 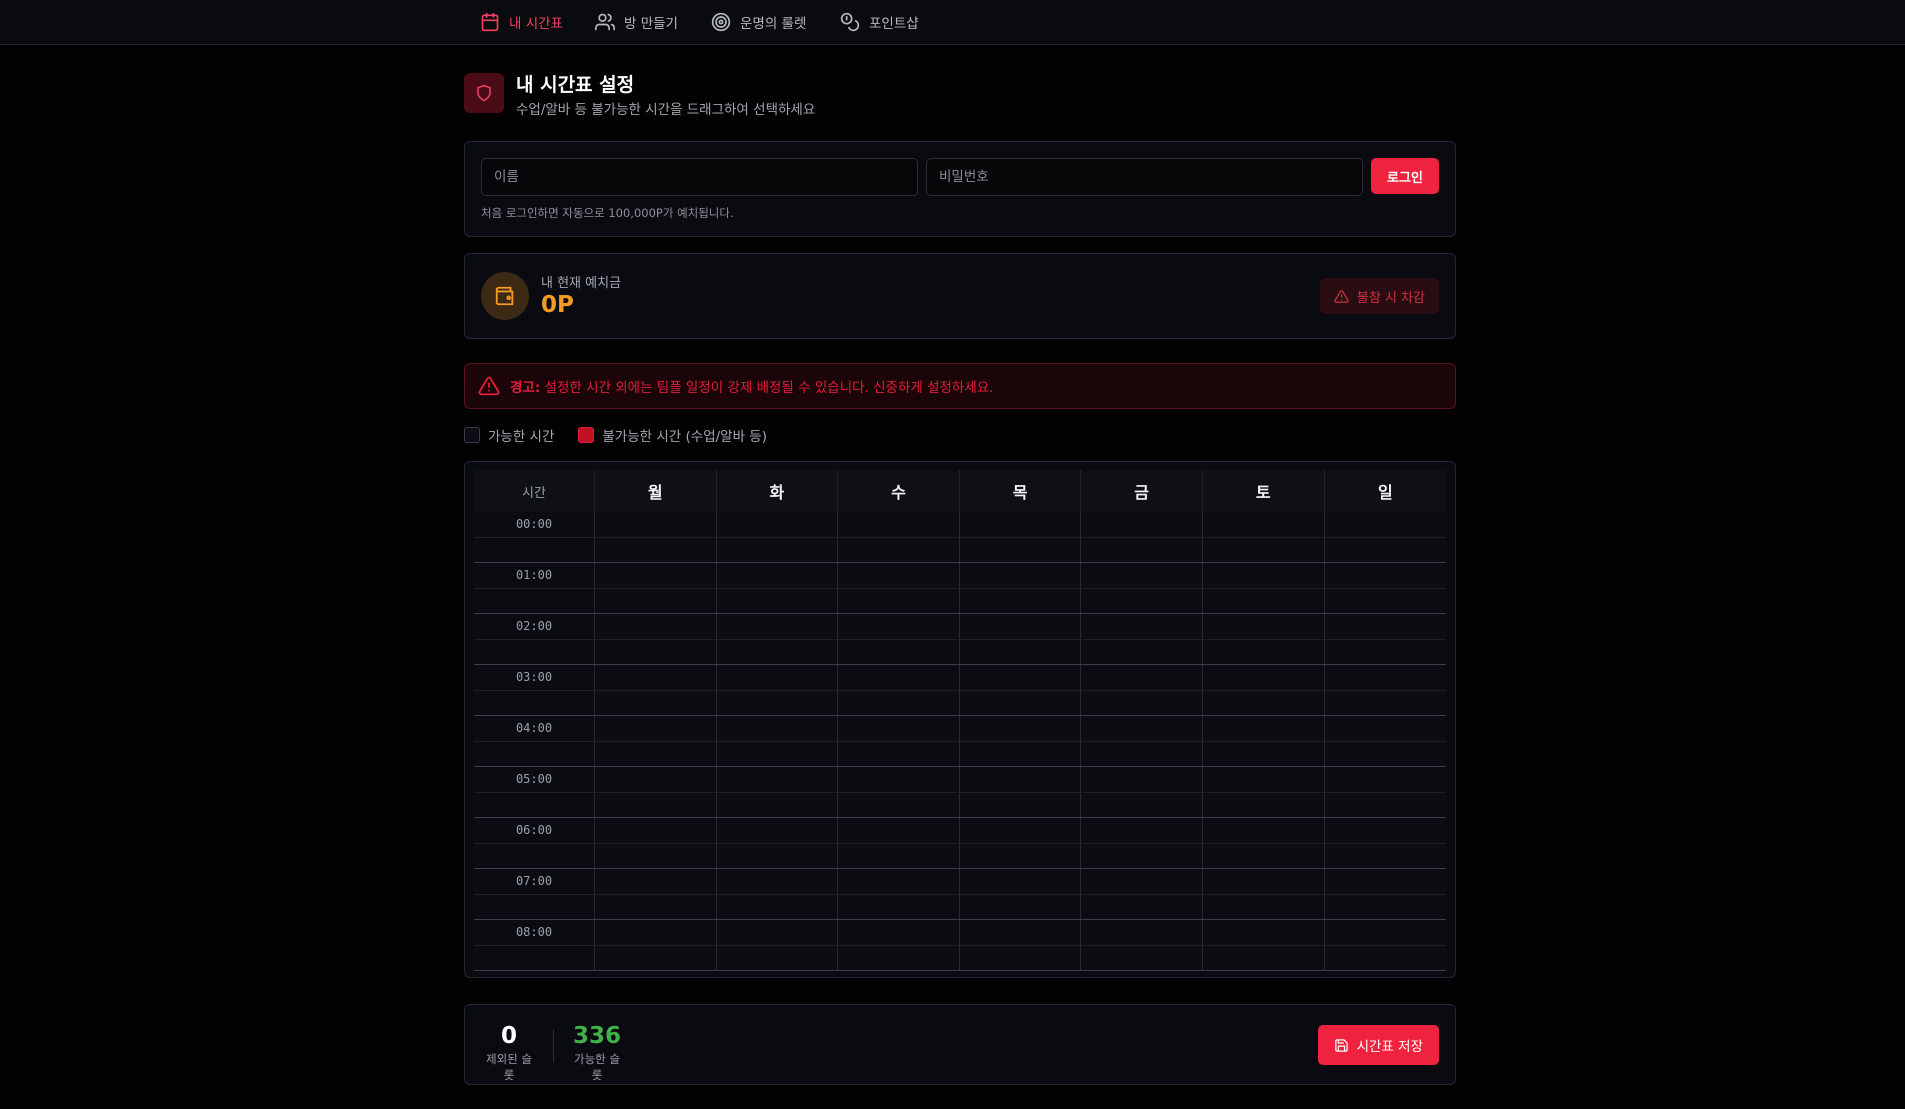 I want to click on name-input, so click(x=699, y=177).